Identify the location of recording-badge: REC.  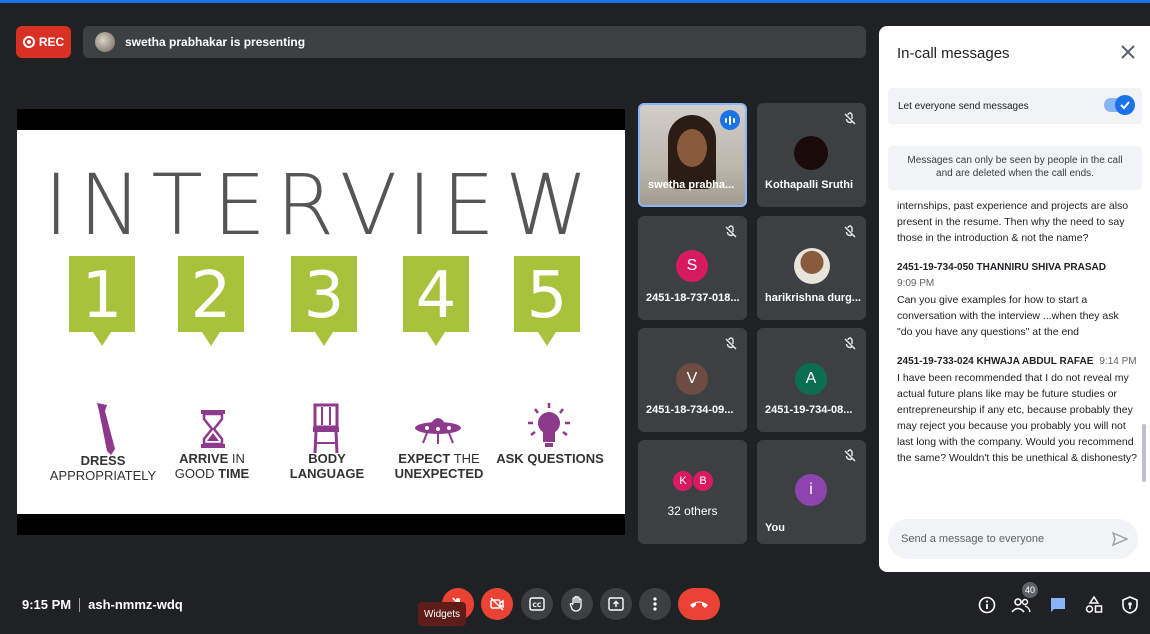
(43, 42).